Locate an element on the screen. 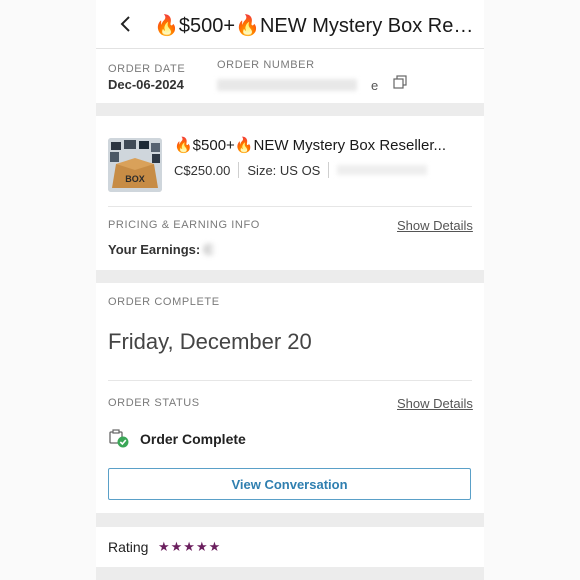 This screenshot has width=580, height=580. order-date-label: ORDER DATE is located at coordinates (147, 69).